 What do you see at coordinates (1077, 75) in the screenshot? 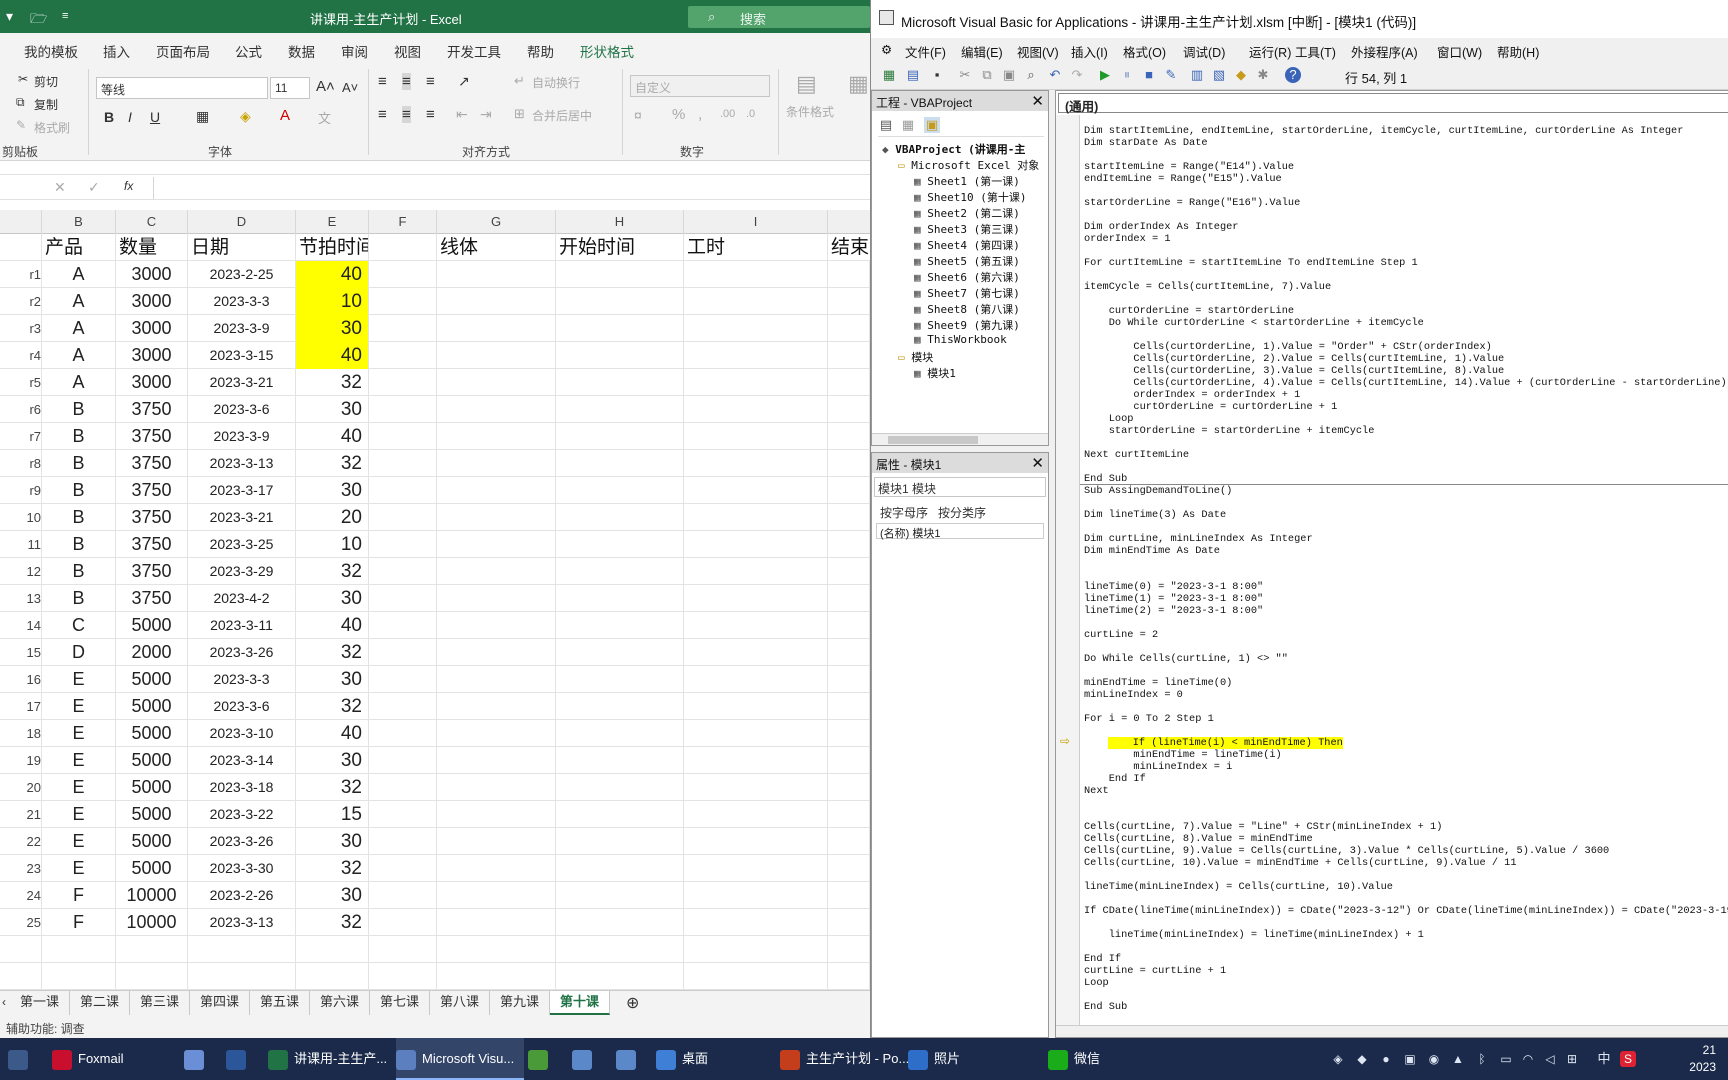
I see `redo-icon: ↷` at bounding box center [1077, 75].